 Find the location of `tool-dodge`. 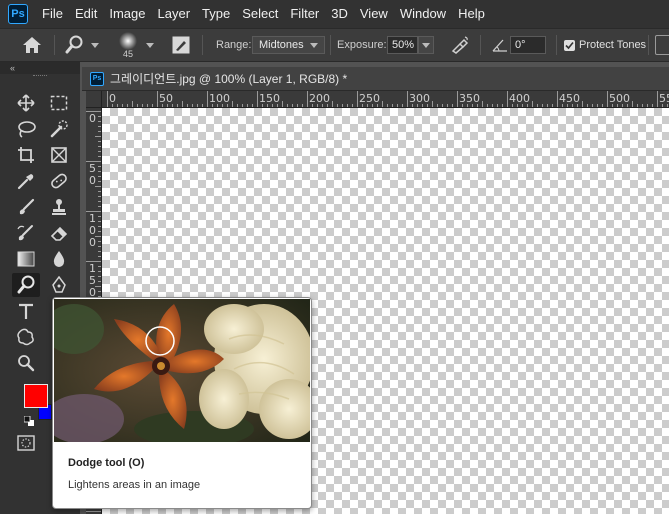

tool-dodge is located at coordinates (26, 285).